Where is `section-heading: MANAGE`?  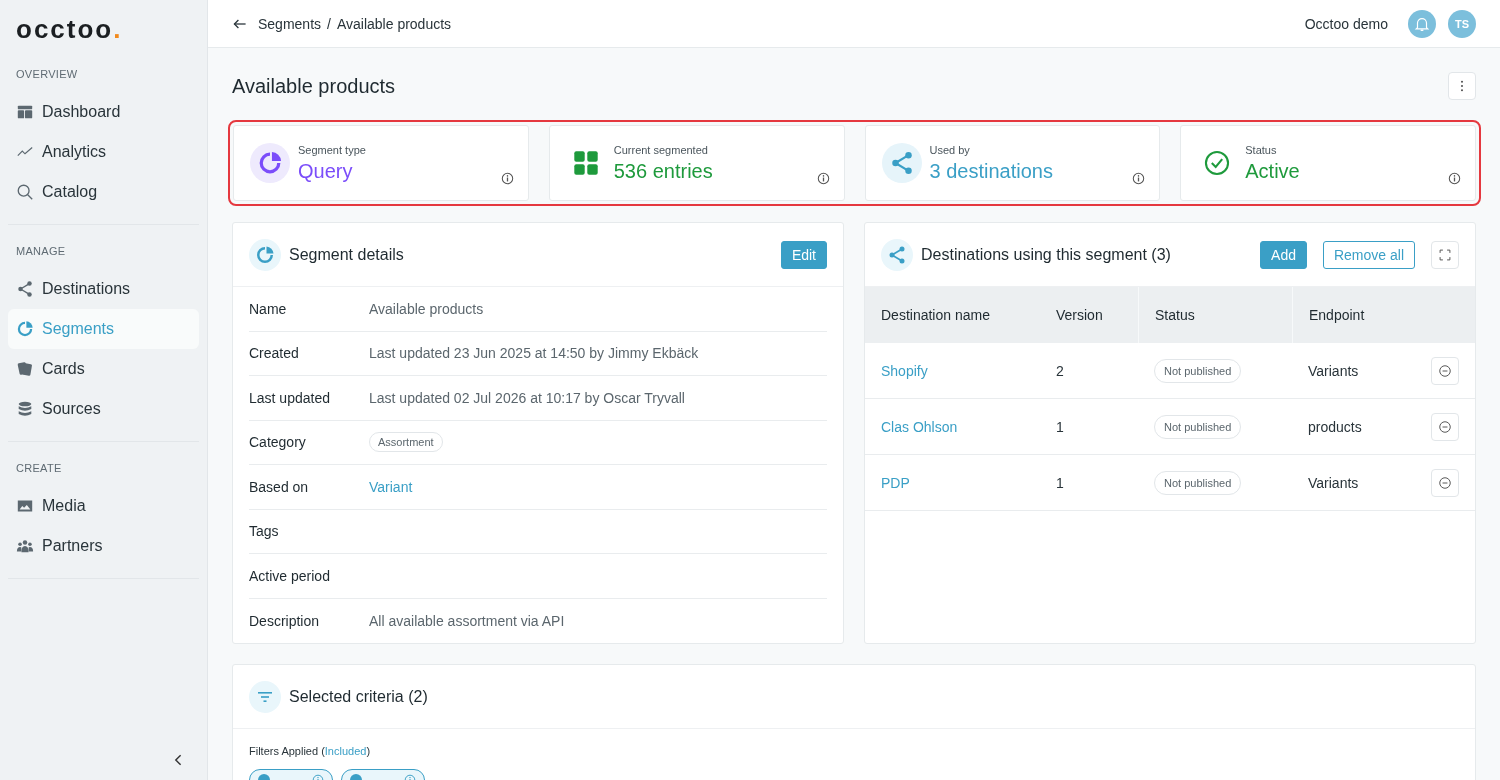 section-heading: MANAGE is located at coordinates (41, 251).